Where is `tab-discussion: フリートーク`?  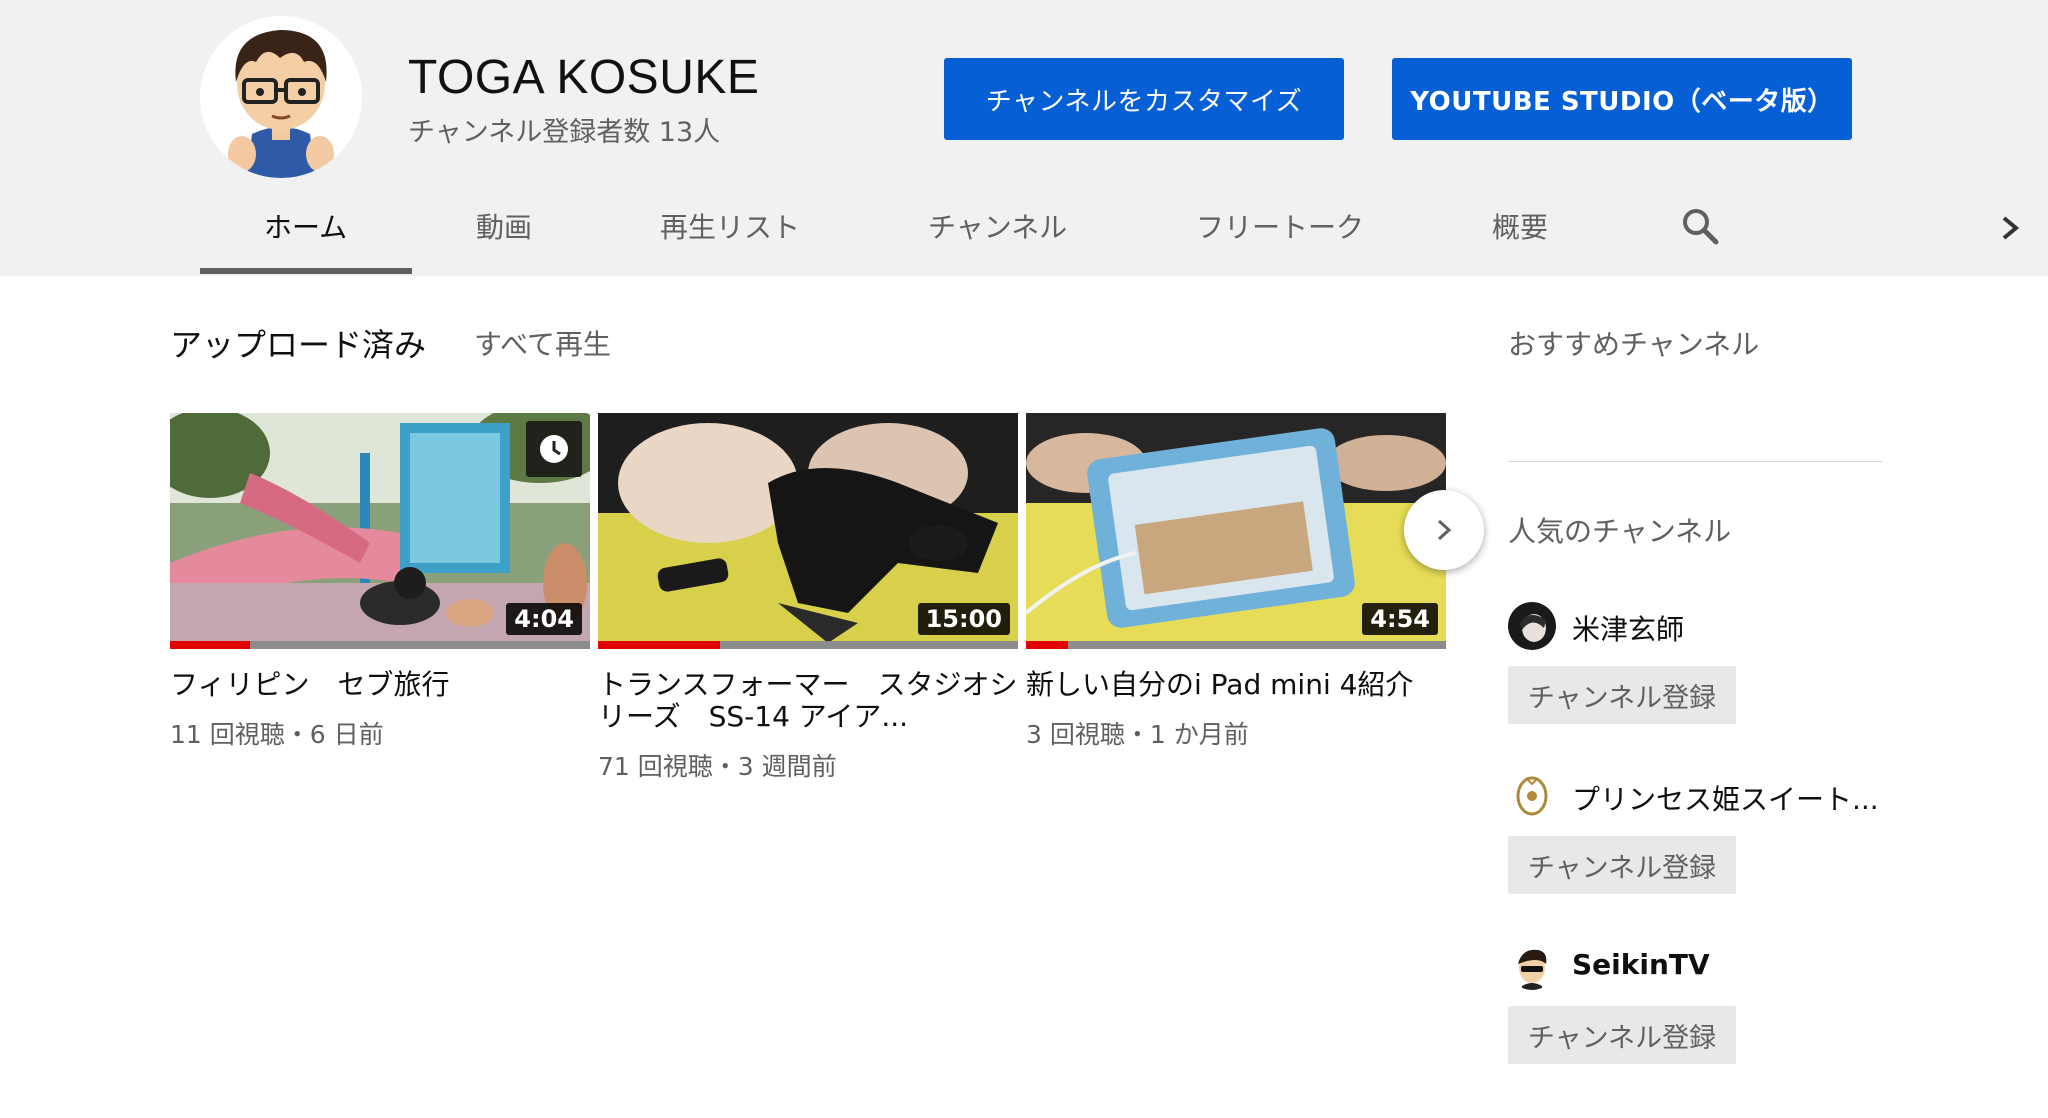 tab-discussion: フリートーク is located at coordinates (1280, 226).